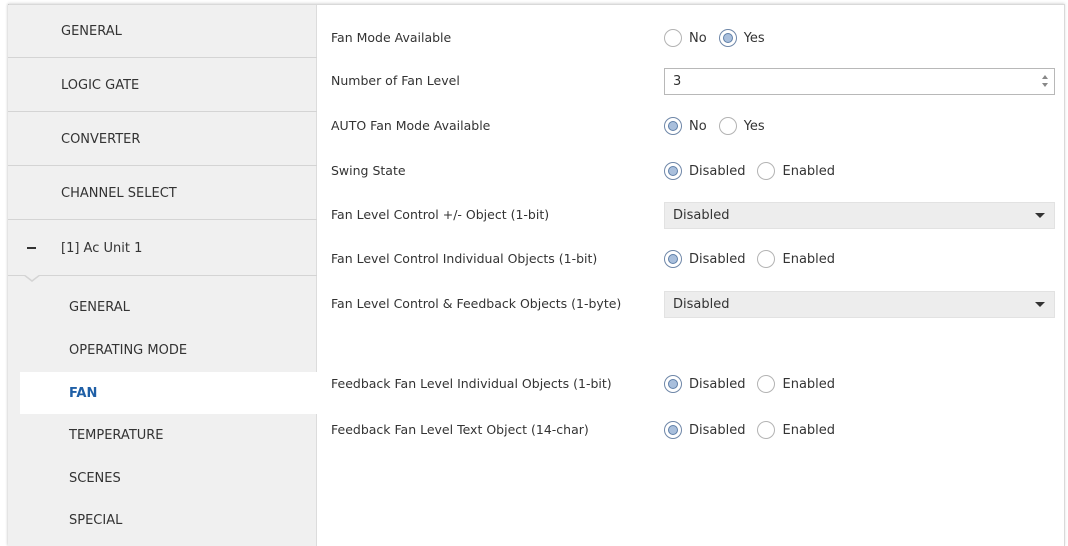 The width and height of the screenshot is (1068, 546). Describe the element at coordinates (859, 81) in the screenshot. I see `fan-level-spinbox: 3` at that location.